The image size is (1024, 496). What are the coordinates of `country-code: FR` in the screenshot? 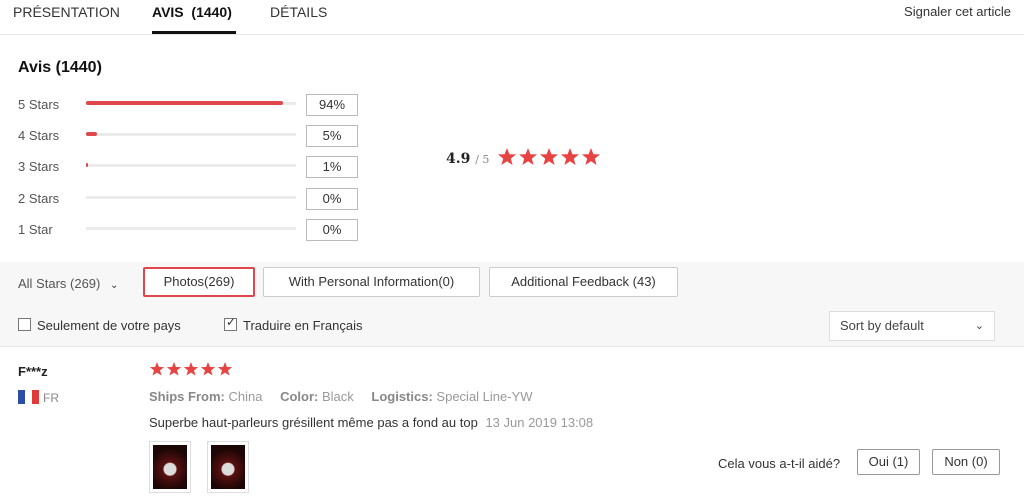 It's located at (51, 398).